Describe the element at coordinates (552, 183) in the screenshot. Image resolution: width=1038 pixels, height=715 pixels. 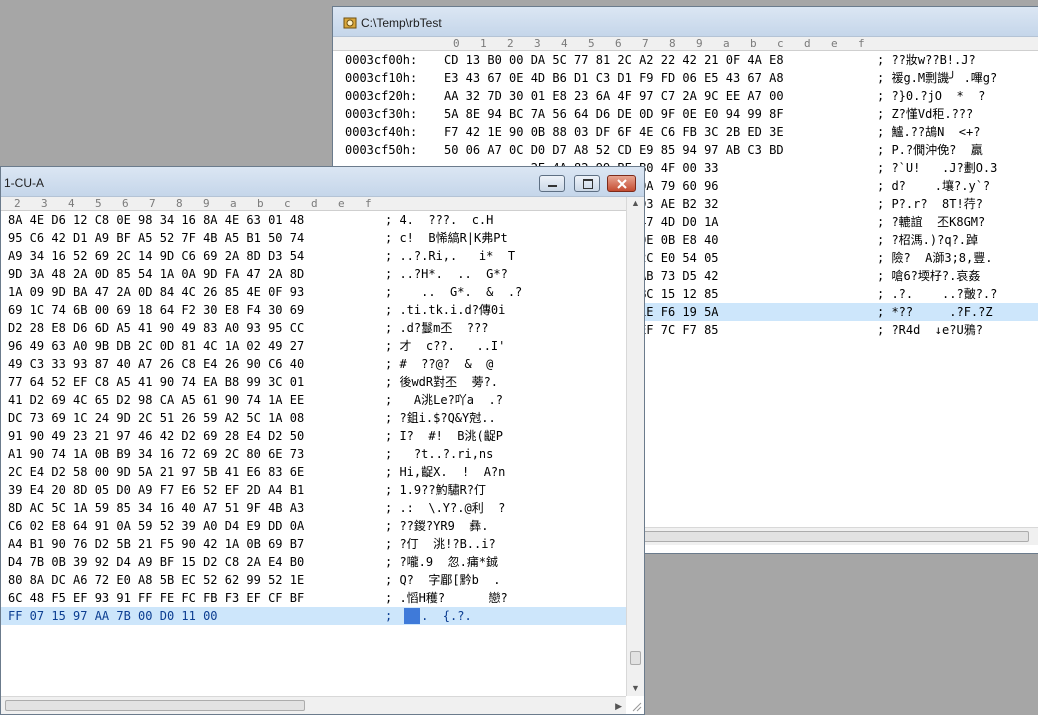
I see `minimize-button` at that location.